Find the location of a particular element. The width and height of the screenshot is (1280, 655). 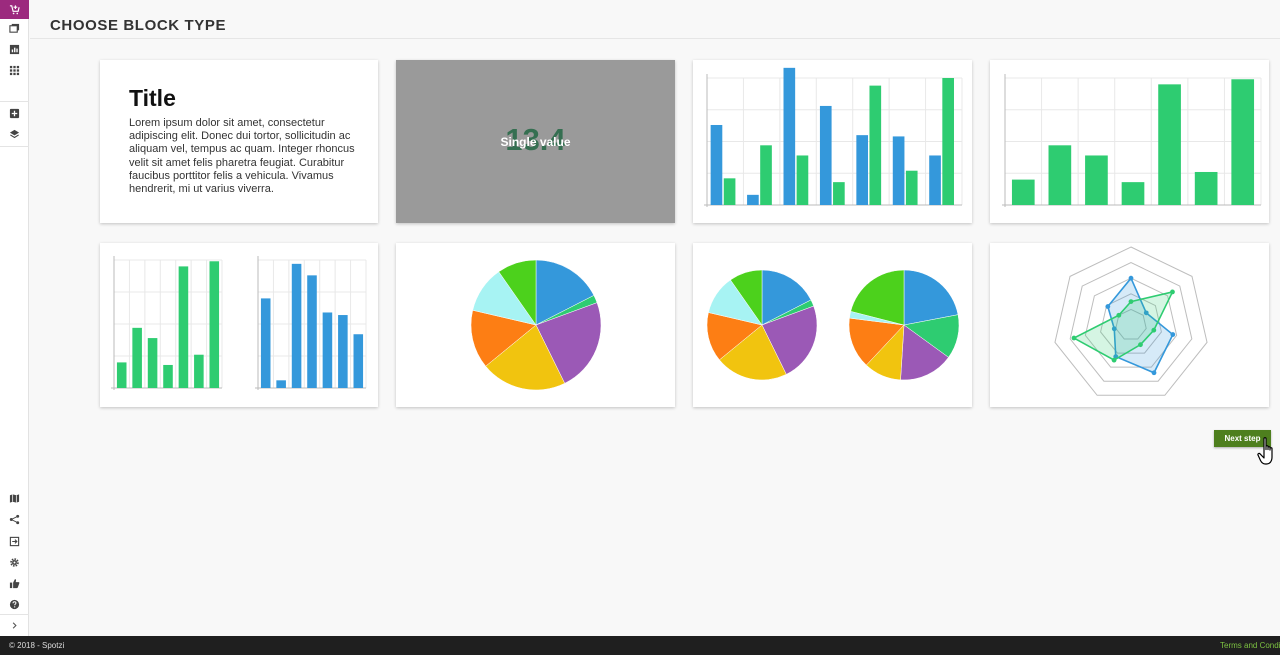

footer: © 2018 - Spotzi Terms and Conditions is located at coordinates (640, 645).